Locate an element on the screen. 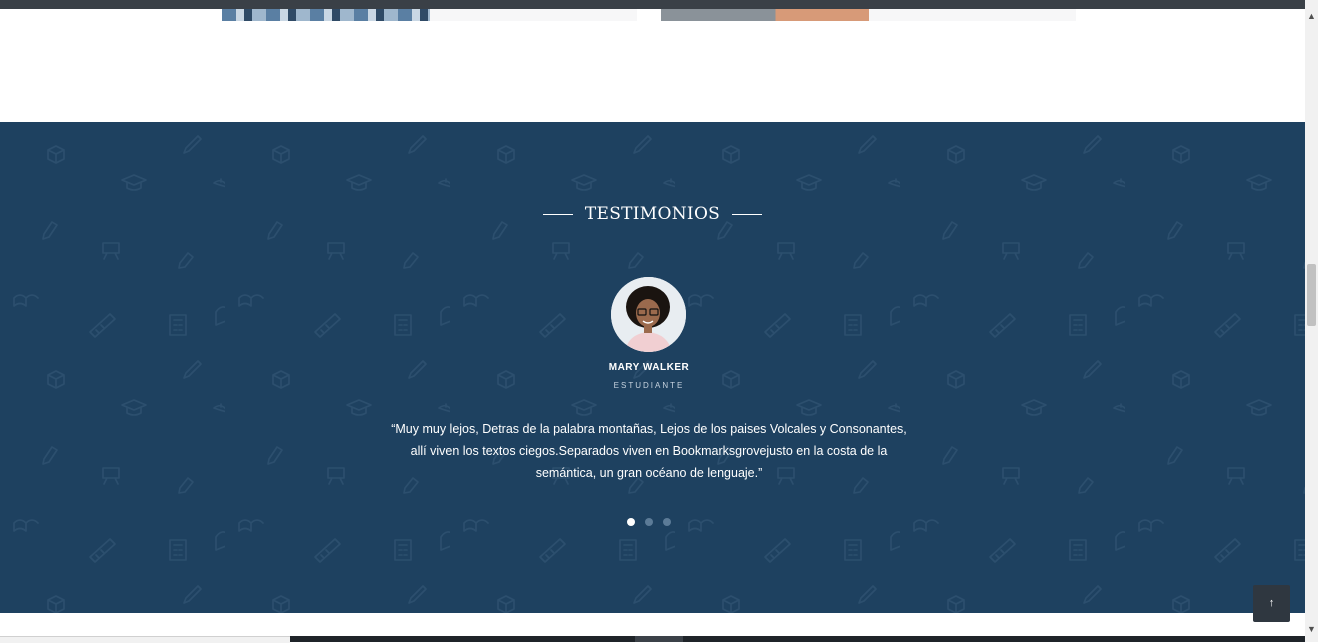 The image size is (1318, 643). scrollbar: ▲ ▼ is located at coordinates (1311, 321).